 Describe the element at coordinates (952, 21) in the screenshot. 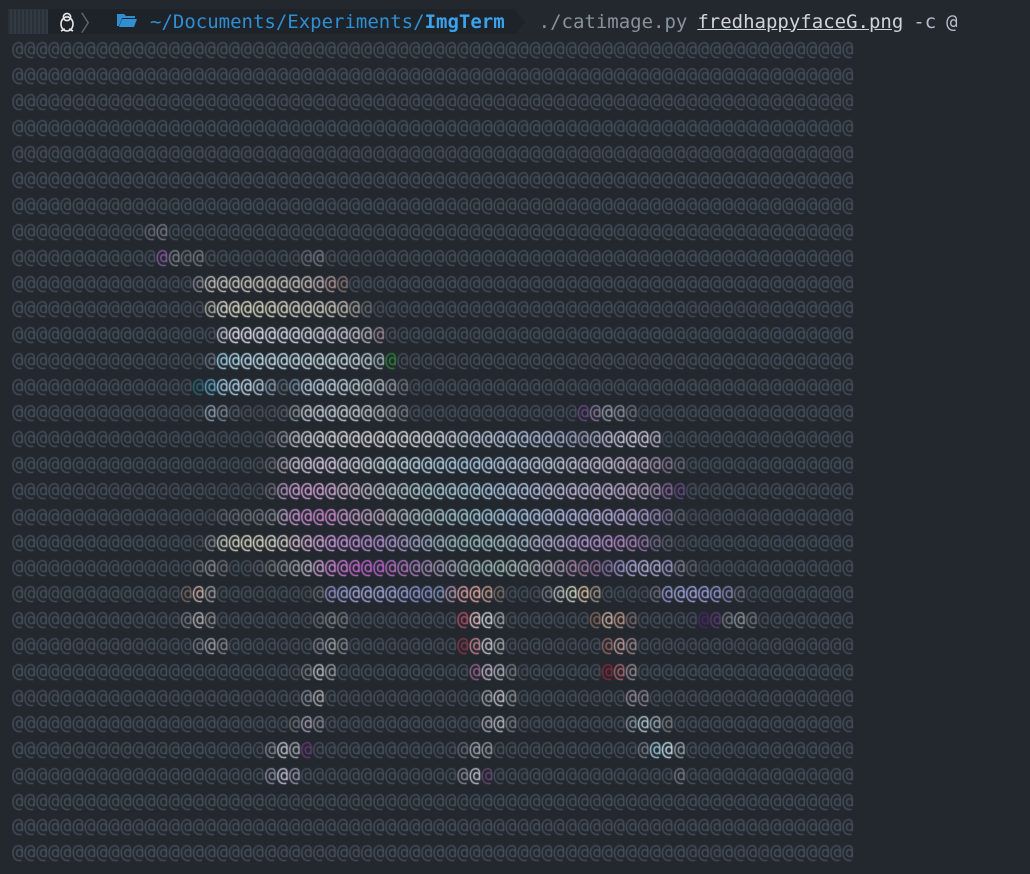

I see `flag-value: @` at that location.